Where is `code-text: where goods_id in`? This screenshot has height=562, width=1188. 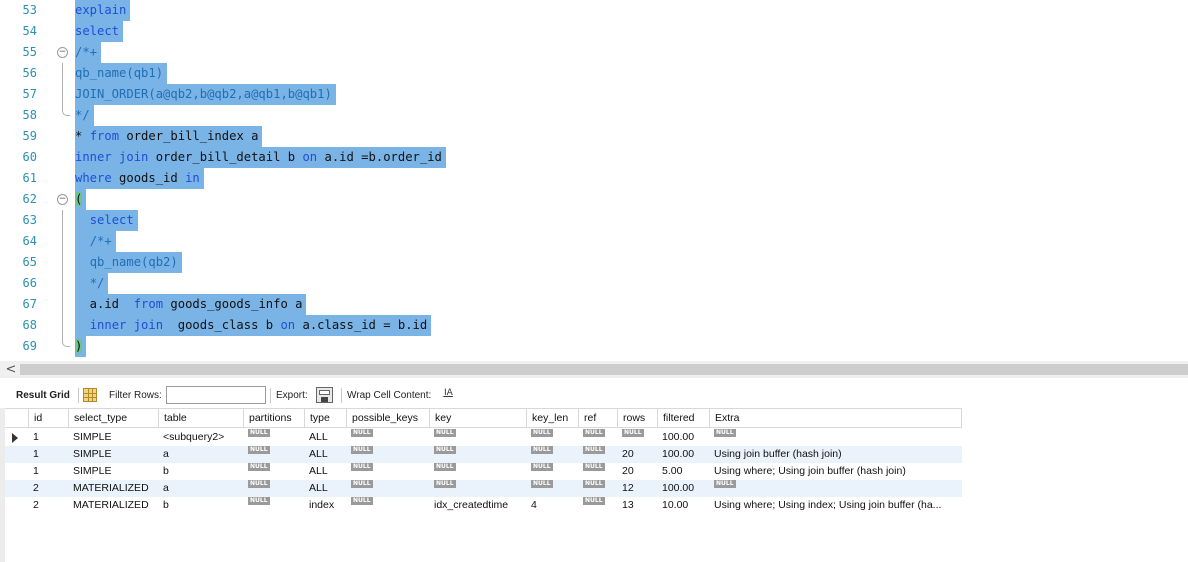 code-text: where goods_id in is located at coordinates (139, 178).